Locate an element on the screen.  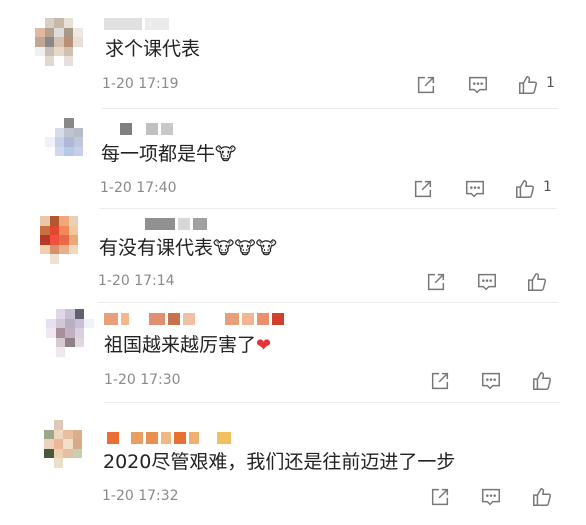
comment-text: 祖国越来越厉害了❤ is located at coordinates (188, 345).